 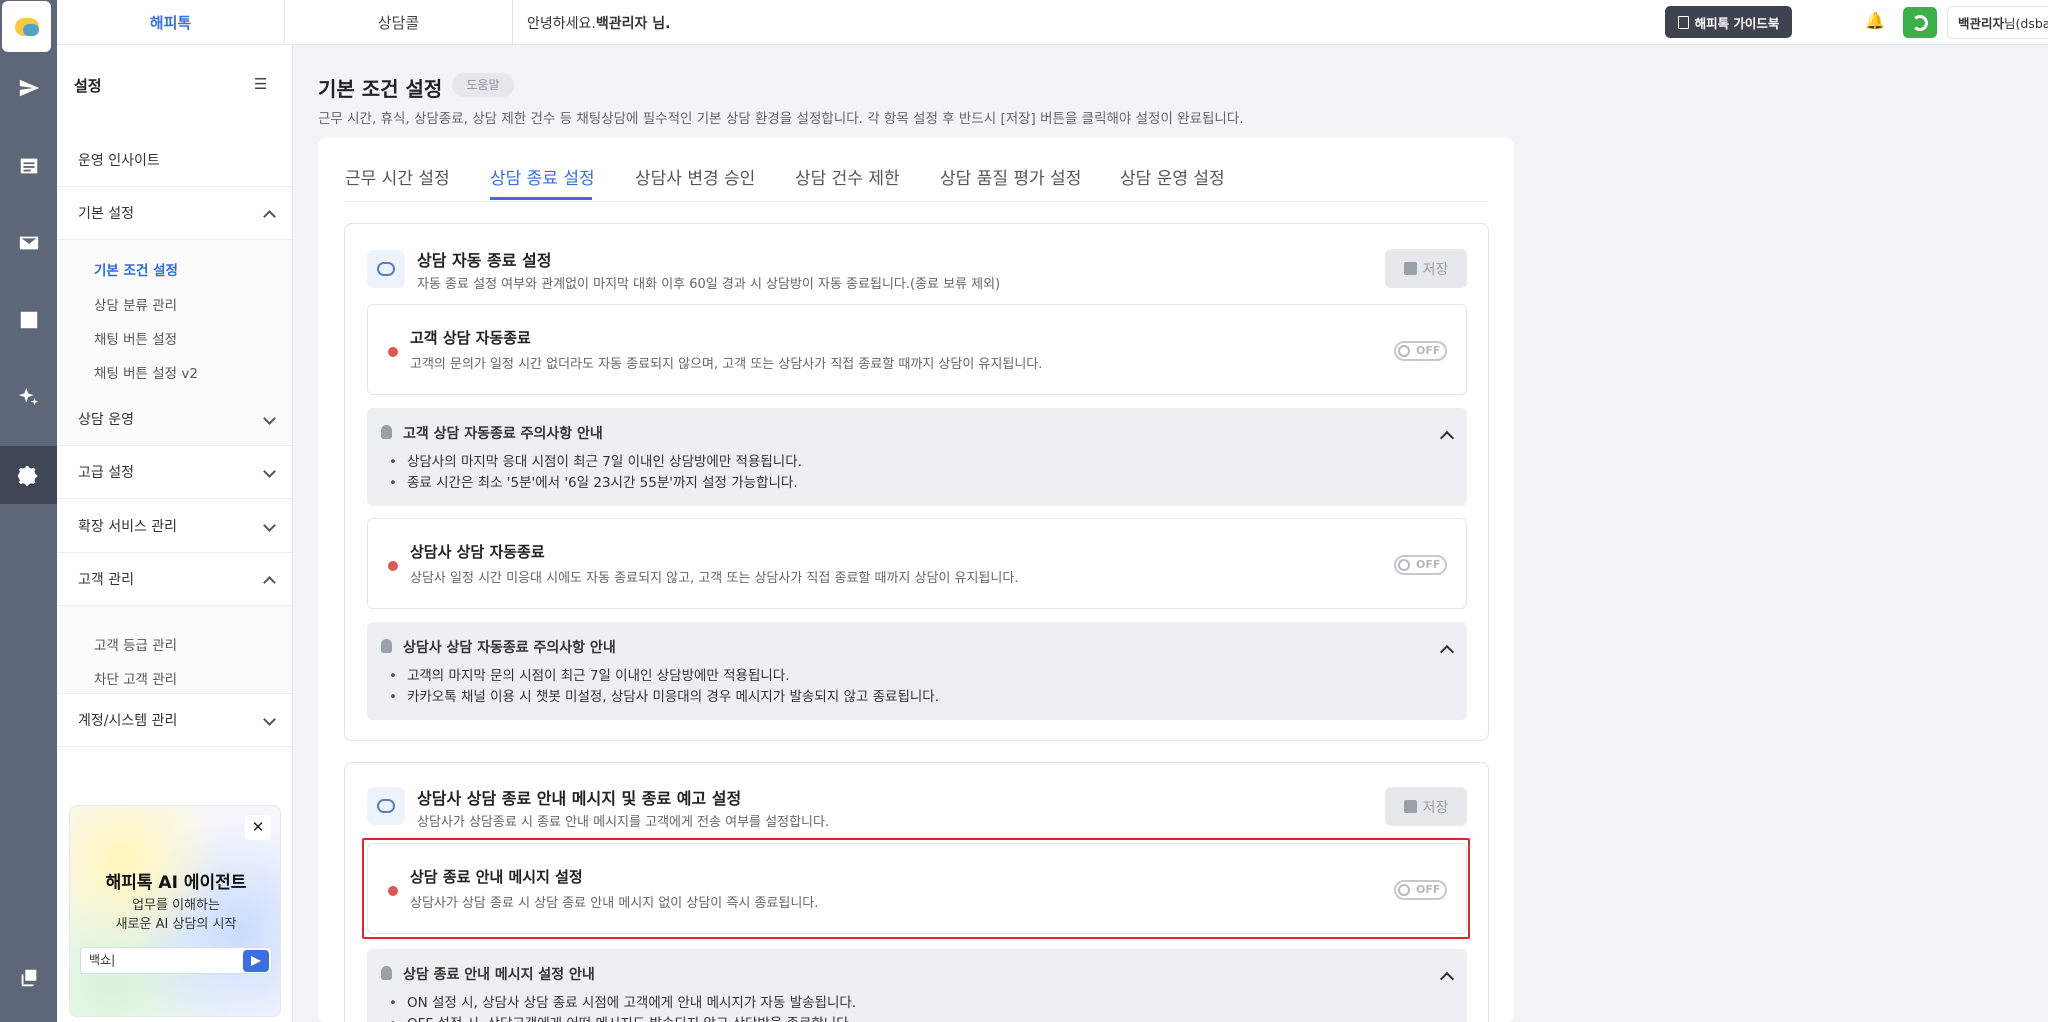 What do you see at coordinates (399, 22) in the screenshot?
I see `tab-call: 상담콜` at bounding box center [399, 22].